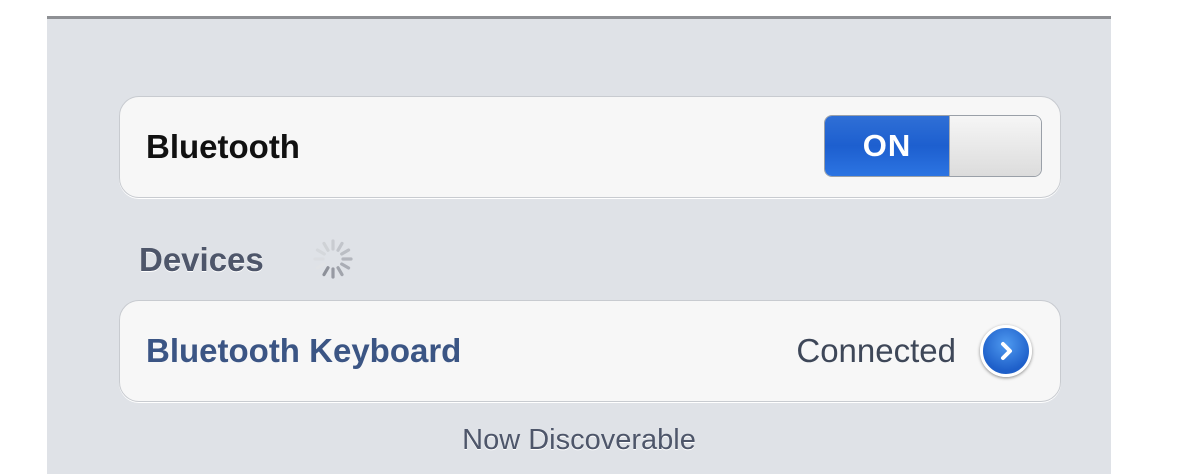 This screenshot has height=474, width=1189. I want to click on device-status: Connected, so click(876, 350).